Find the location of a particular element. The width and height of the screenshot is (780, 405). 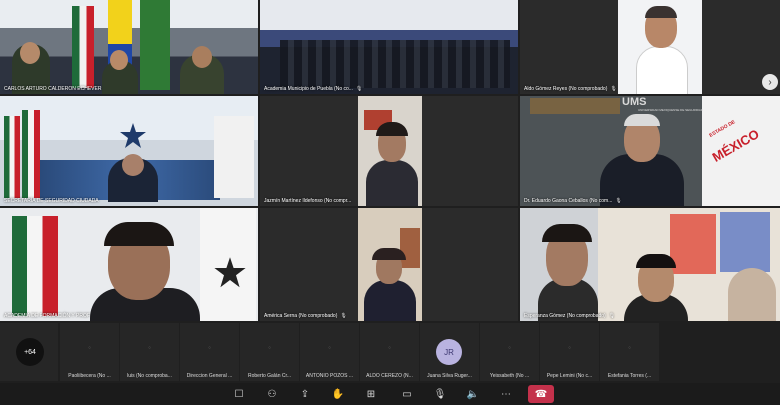

video-tile-7: ACADEMIA DE FORMACIÓN Y PROF is located at coordinates (129, 264).